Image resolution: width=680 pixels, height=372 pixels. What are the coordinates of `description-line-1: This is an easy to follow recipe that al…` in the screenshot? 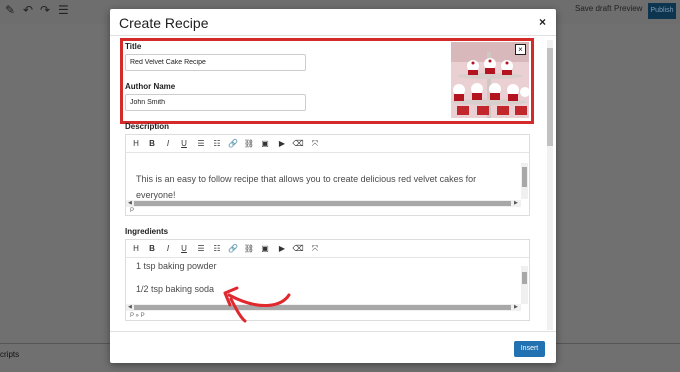 It's located at (306, 179).